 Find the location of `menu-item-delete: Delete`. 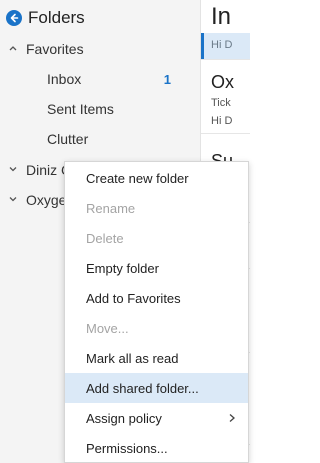

menu-item-delete: Delete is located at coordinates (156, 238).